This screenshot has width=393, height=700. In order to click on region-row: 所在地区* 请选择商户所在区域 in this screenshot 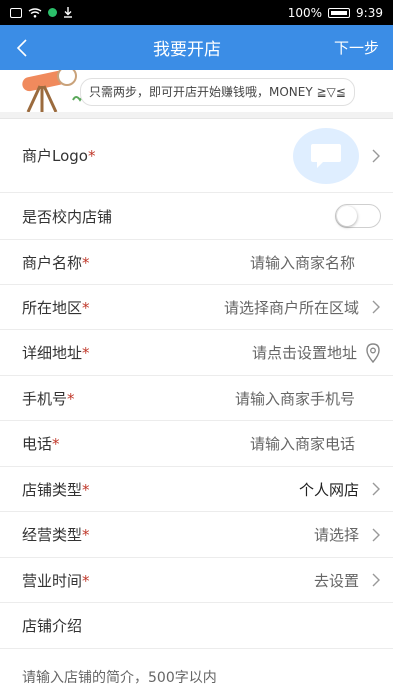, I will do `click(196, 307)`.